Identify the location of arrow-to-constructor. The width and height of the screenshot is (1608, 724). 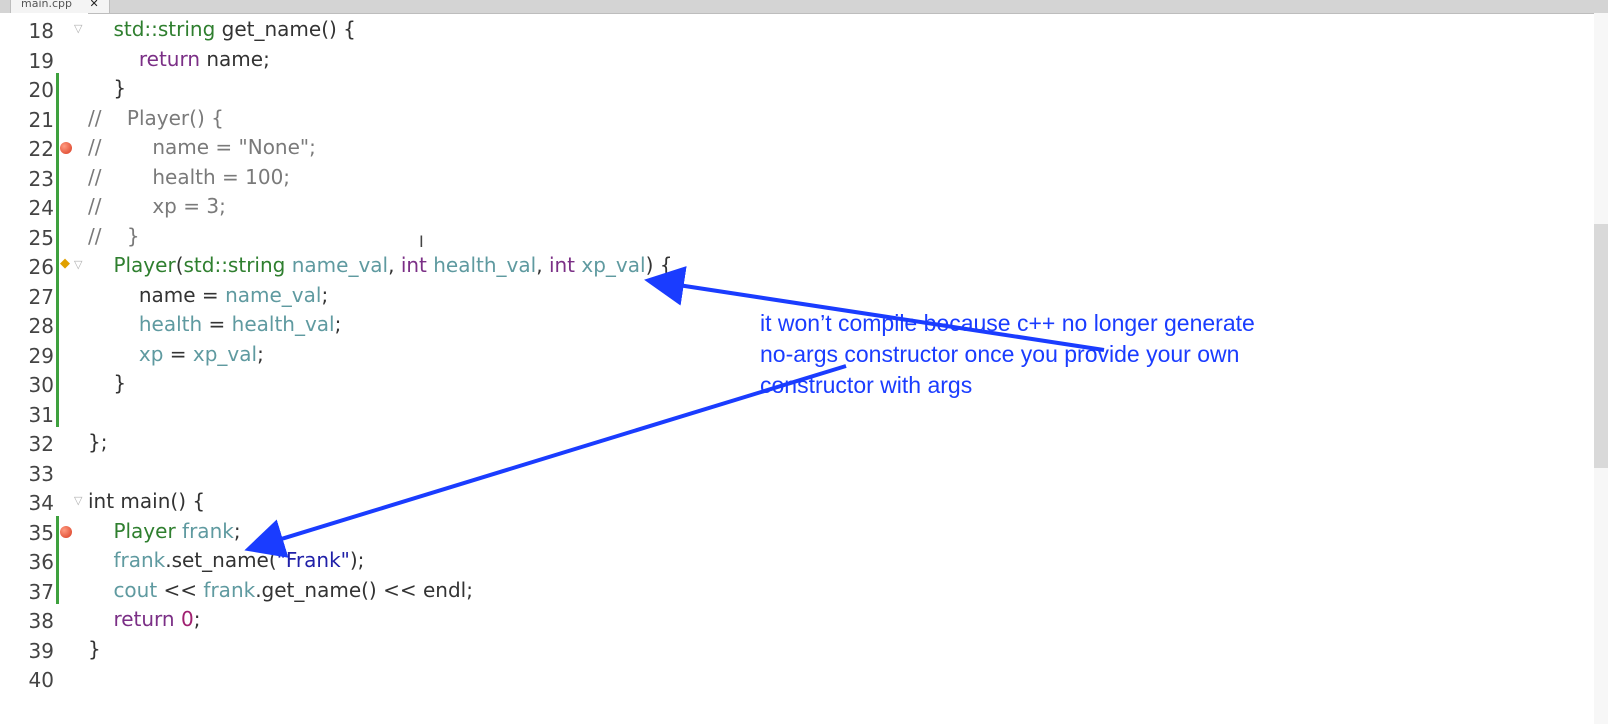
(874, 309).